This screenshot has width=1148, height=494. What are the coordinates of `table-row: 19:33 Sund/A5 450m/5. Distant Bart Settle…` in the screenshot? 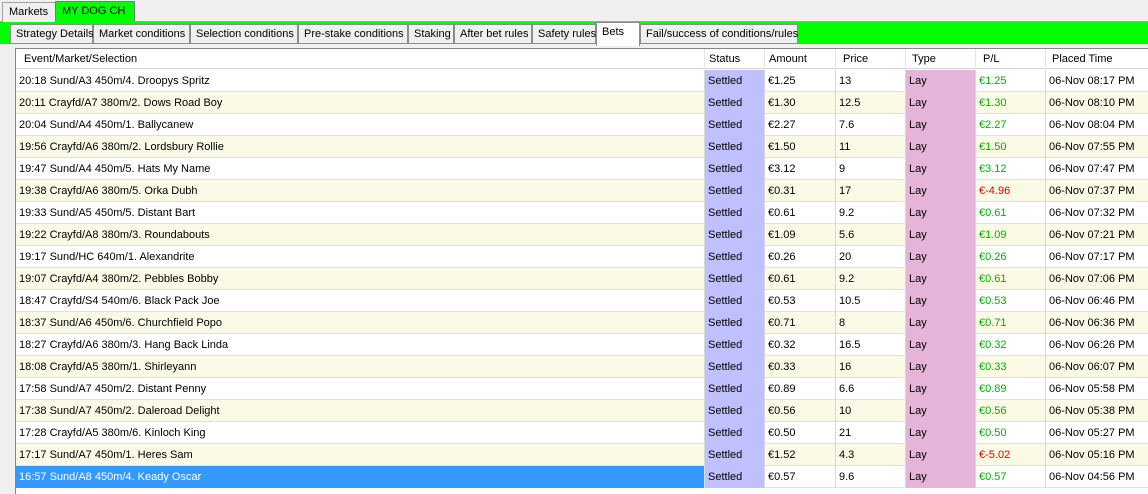 It's located at (582, 213).